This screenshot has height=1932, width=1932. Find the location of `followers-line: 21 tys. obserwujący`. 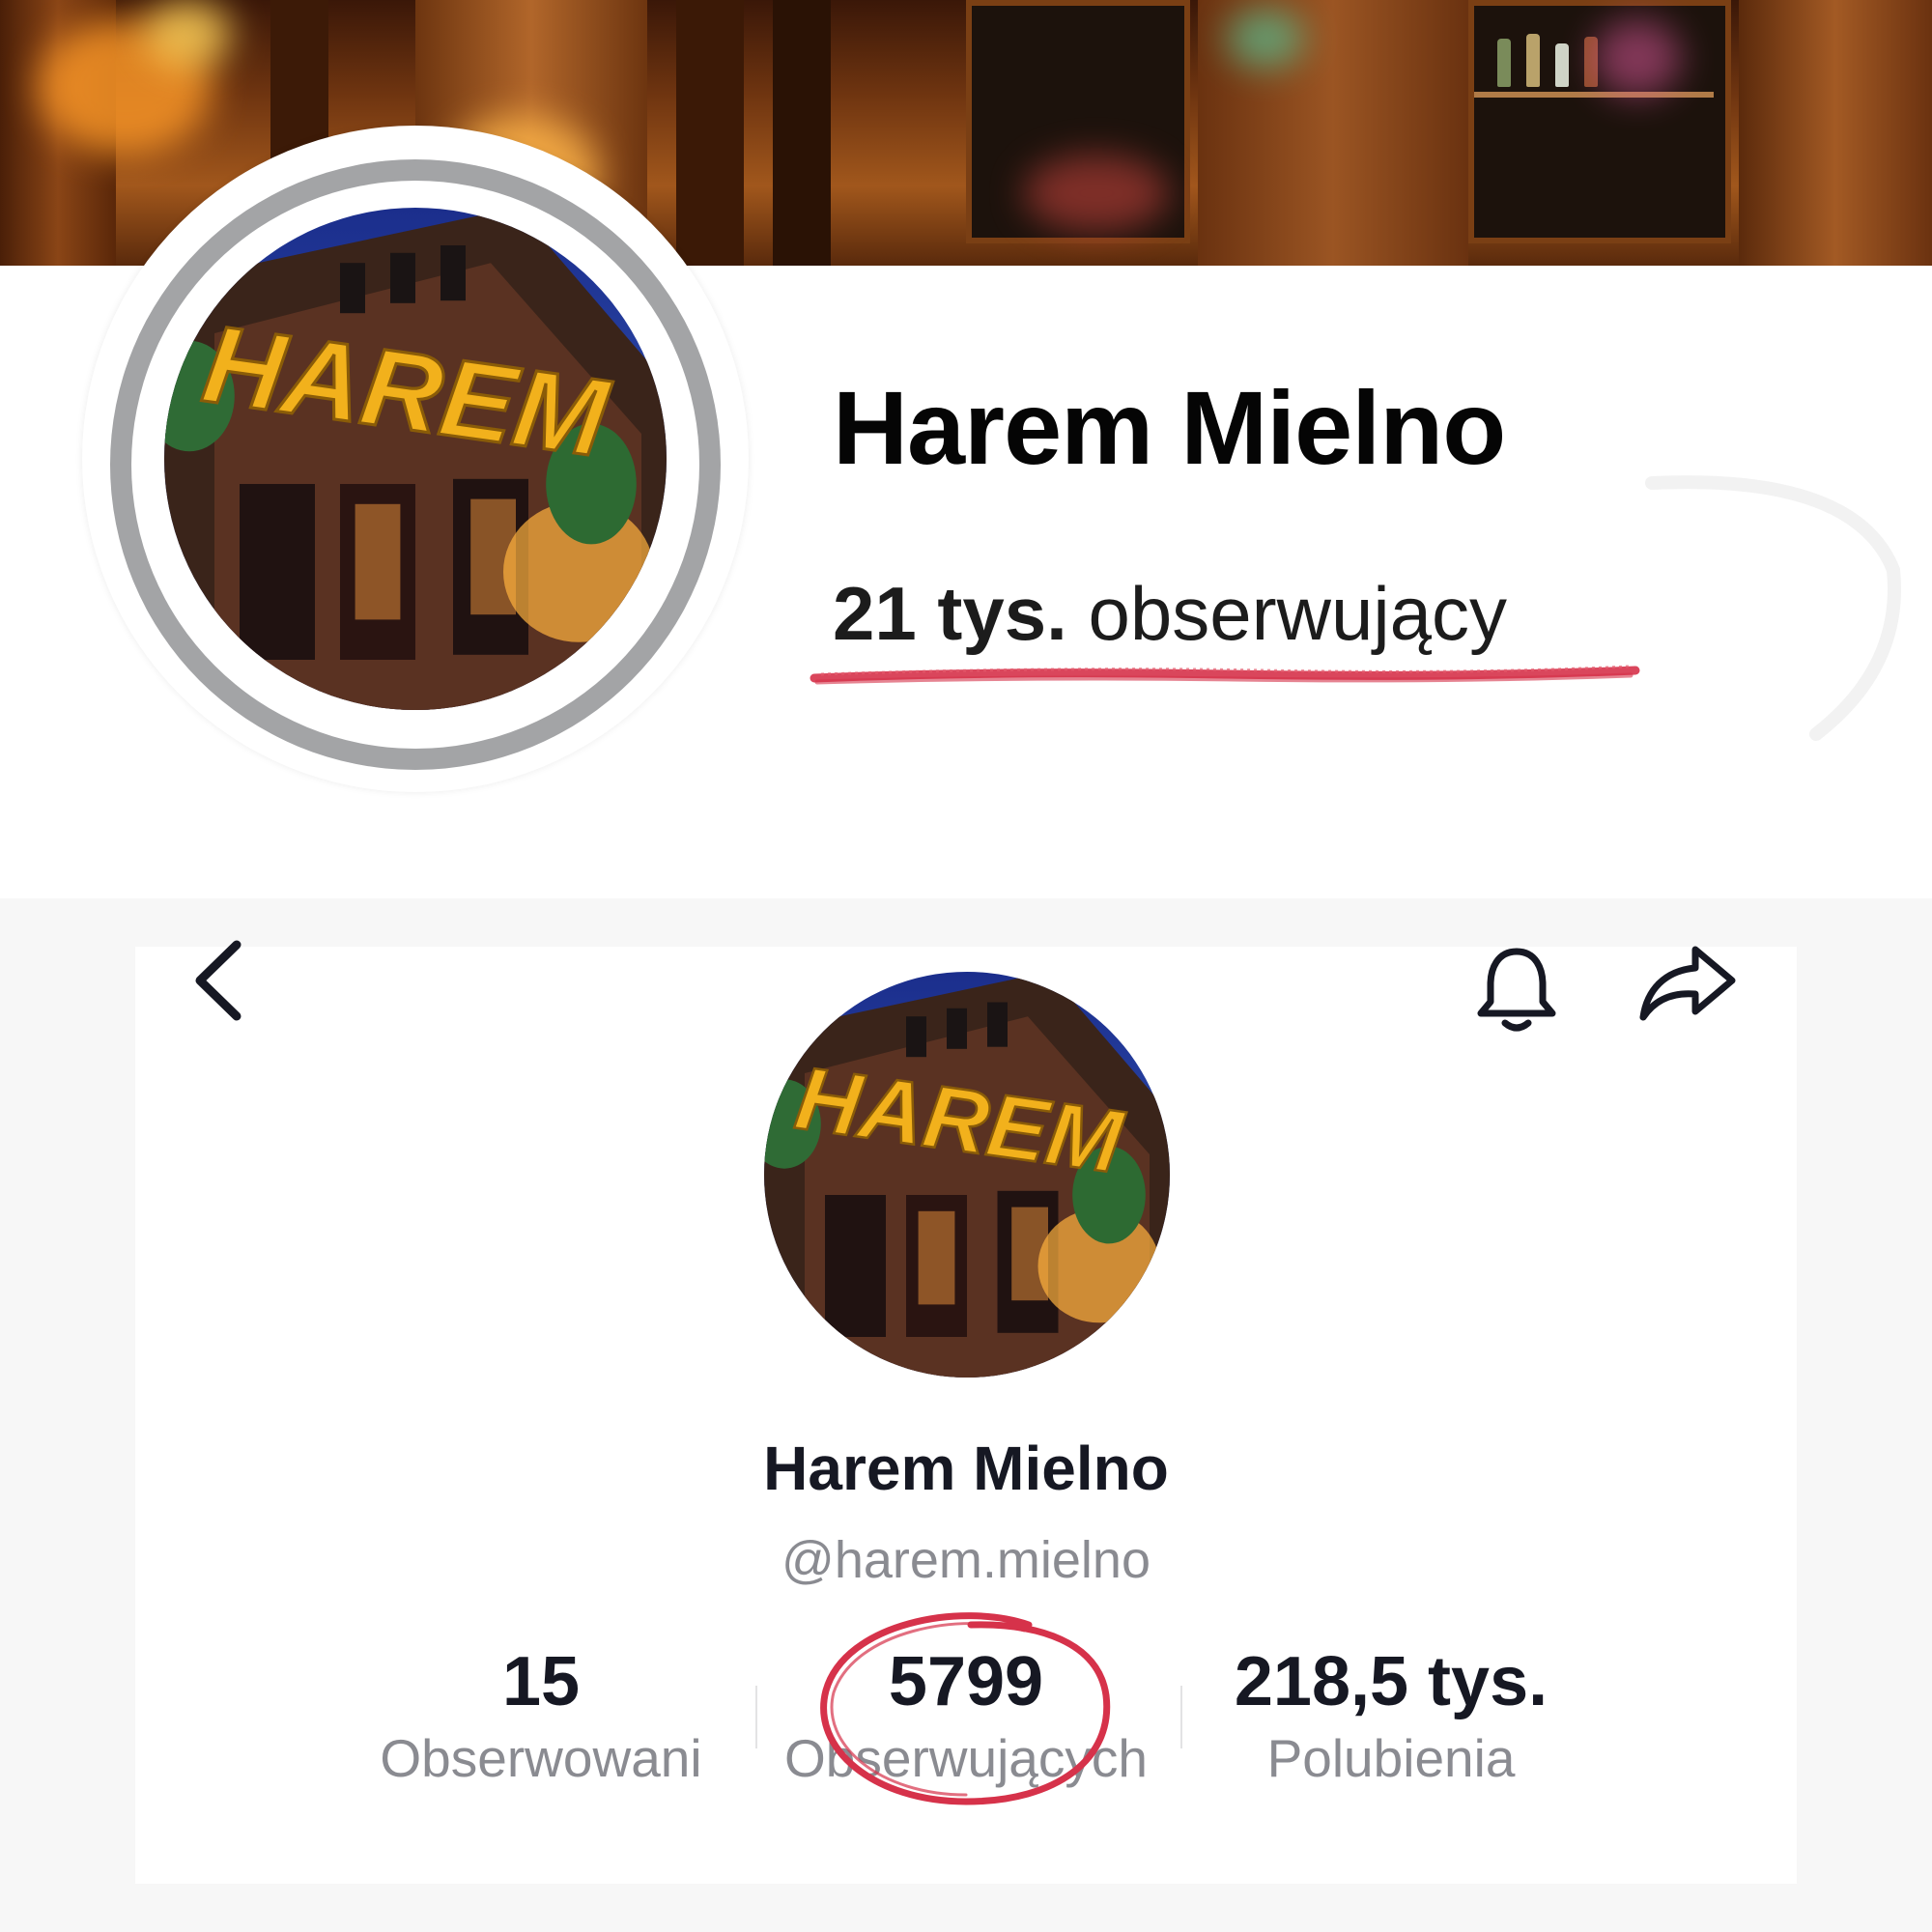

followers-line: 21 tys. obserwujący is located at coordinates (1170, 614).